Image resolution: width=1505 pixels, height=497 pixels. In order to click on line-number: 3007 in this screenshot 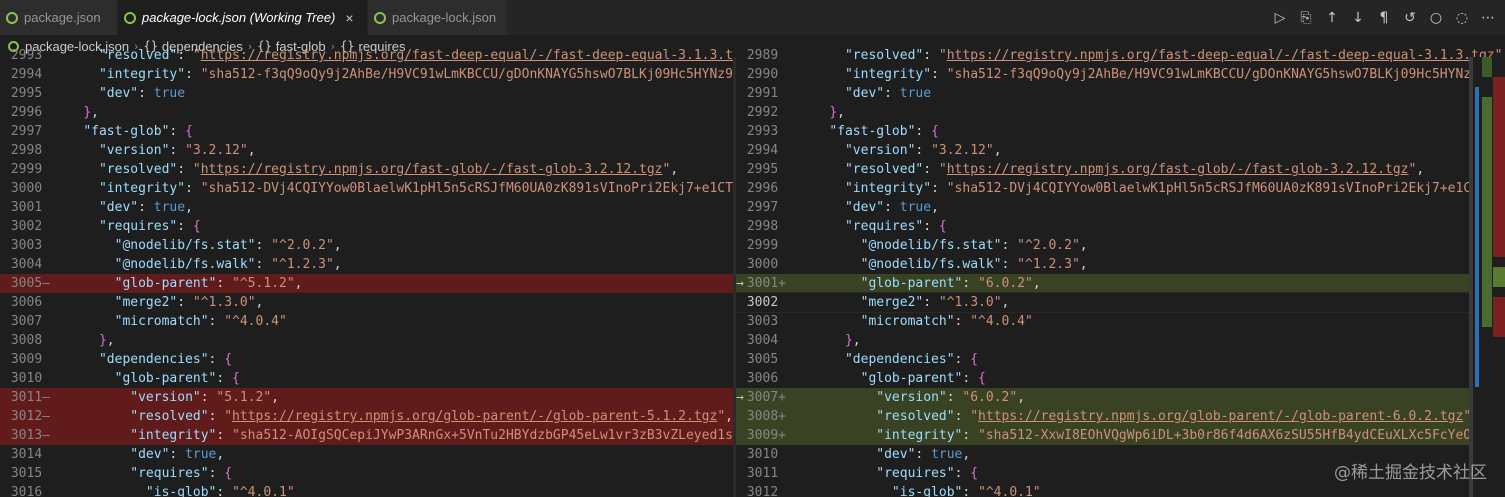, I will do `click(30, 321)`.